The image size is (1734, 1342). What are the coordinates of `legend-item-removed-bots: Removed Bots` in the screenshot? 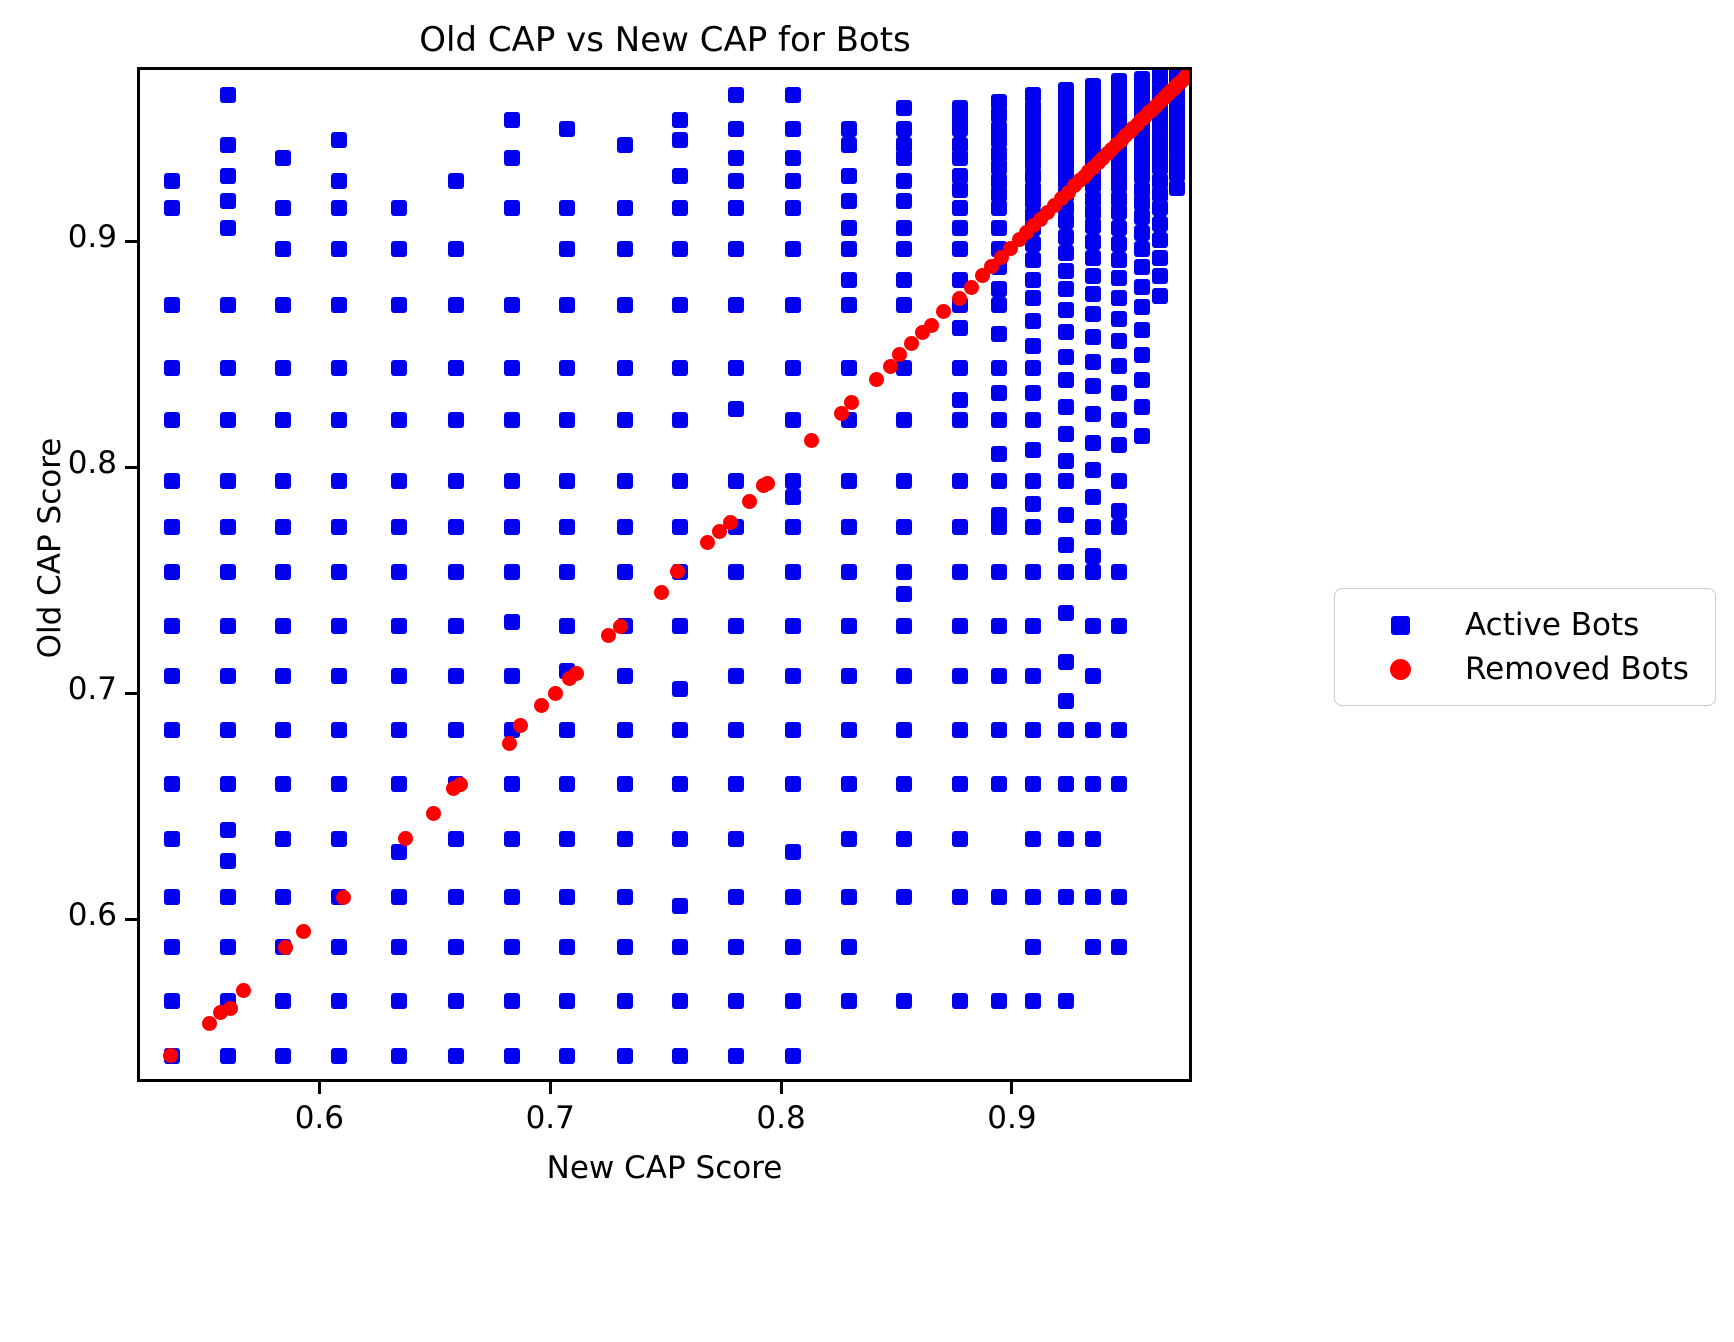 It's located at (1525, 669).